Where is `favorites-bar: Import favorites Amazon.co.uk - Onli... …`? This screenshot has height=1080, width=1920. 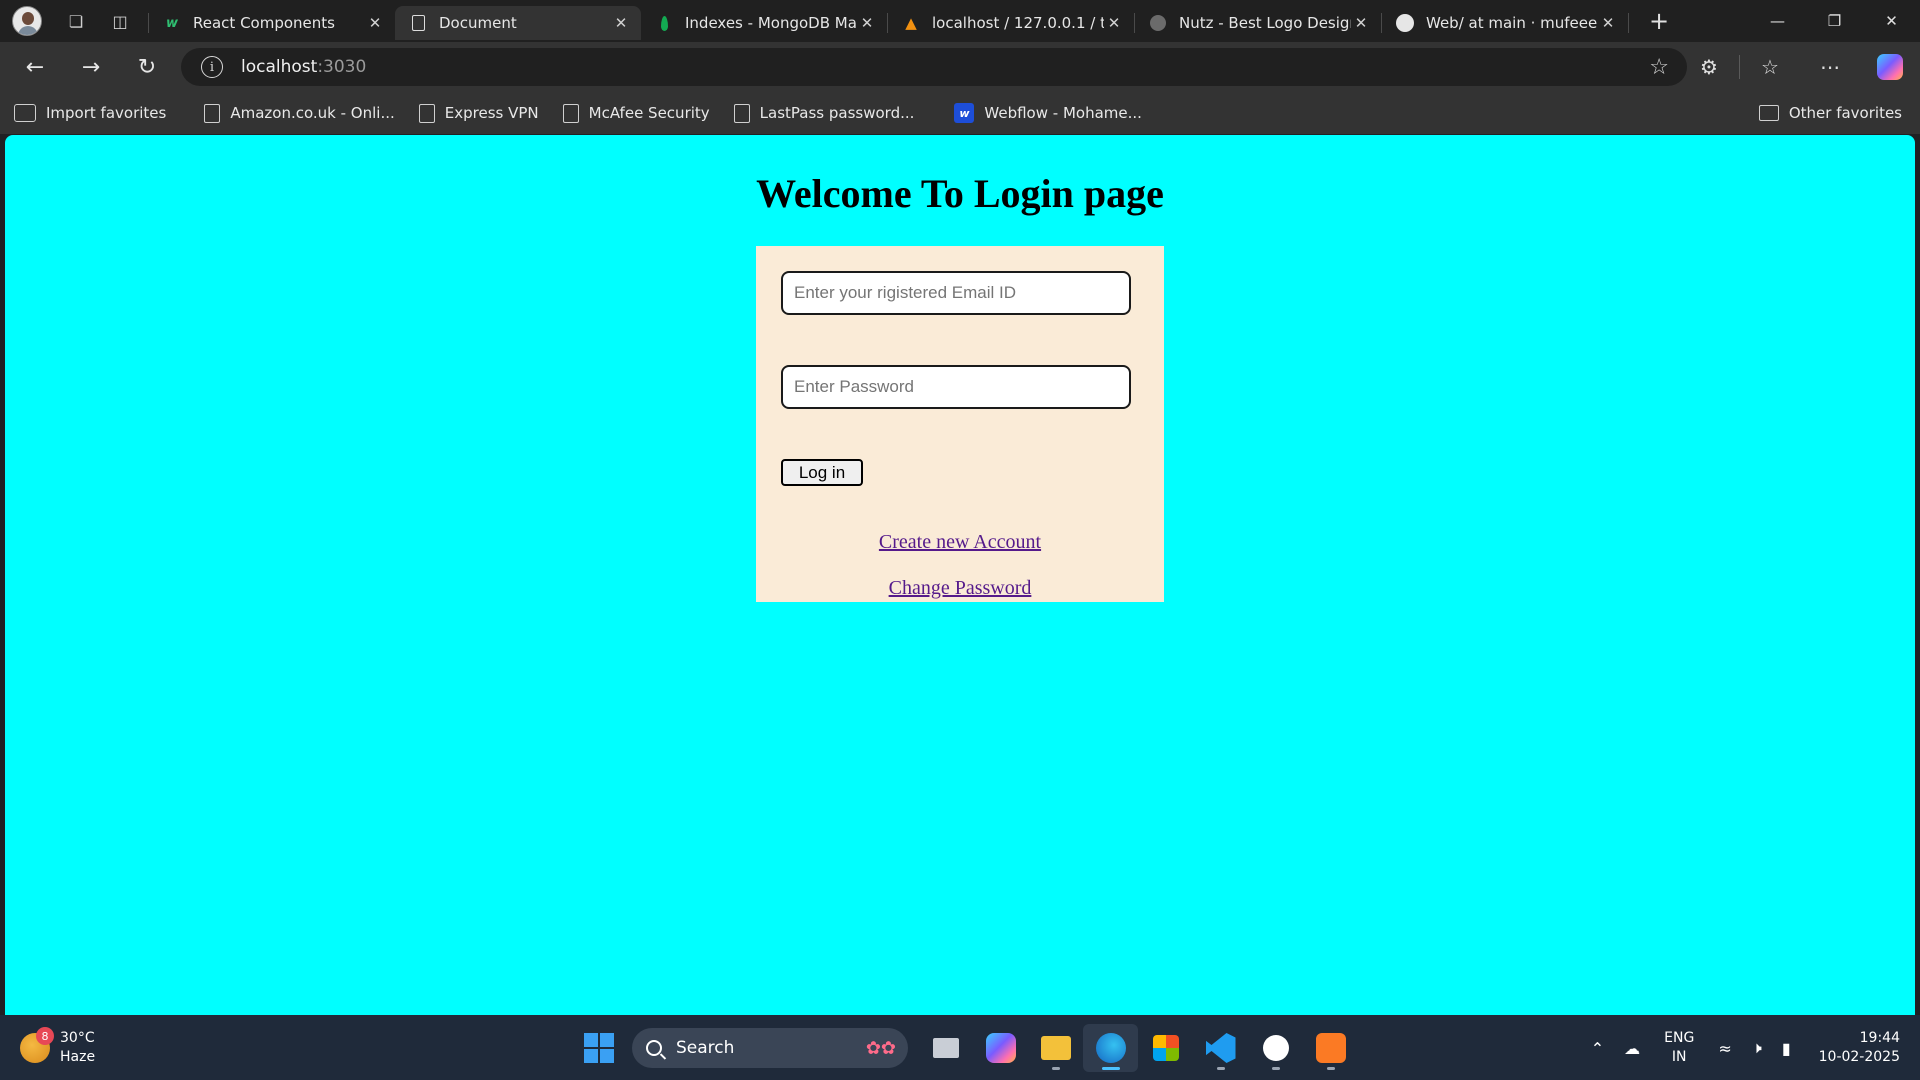
favorites-bar: Import favorites Amazon.co.uk - Onli... … is located at coordinates (960, 113).